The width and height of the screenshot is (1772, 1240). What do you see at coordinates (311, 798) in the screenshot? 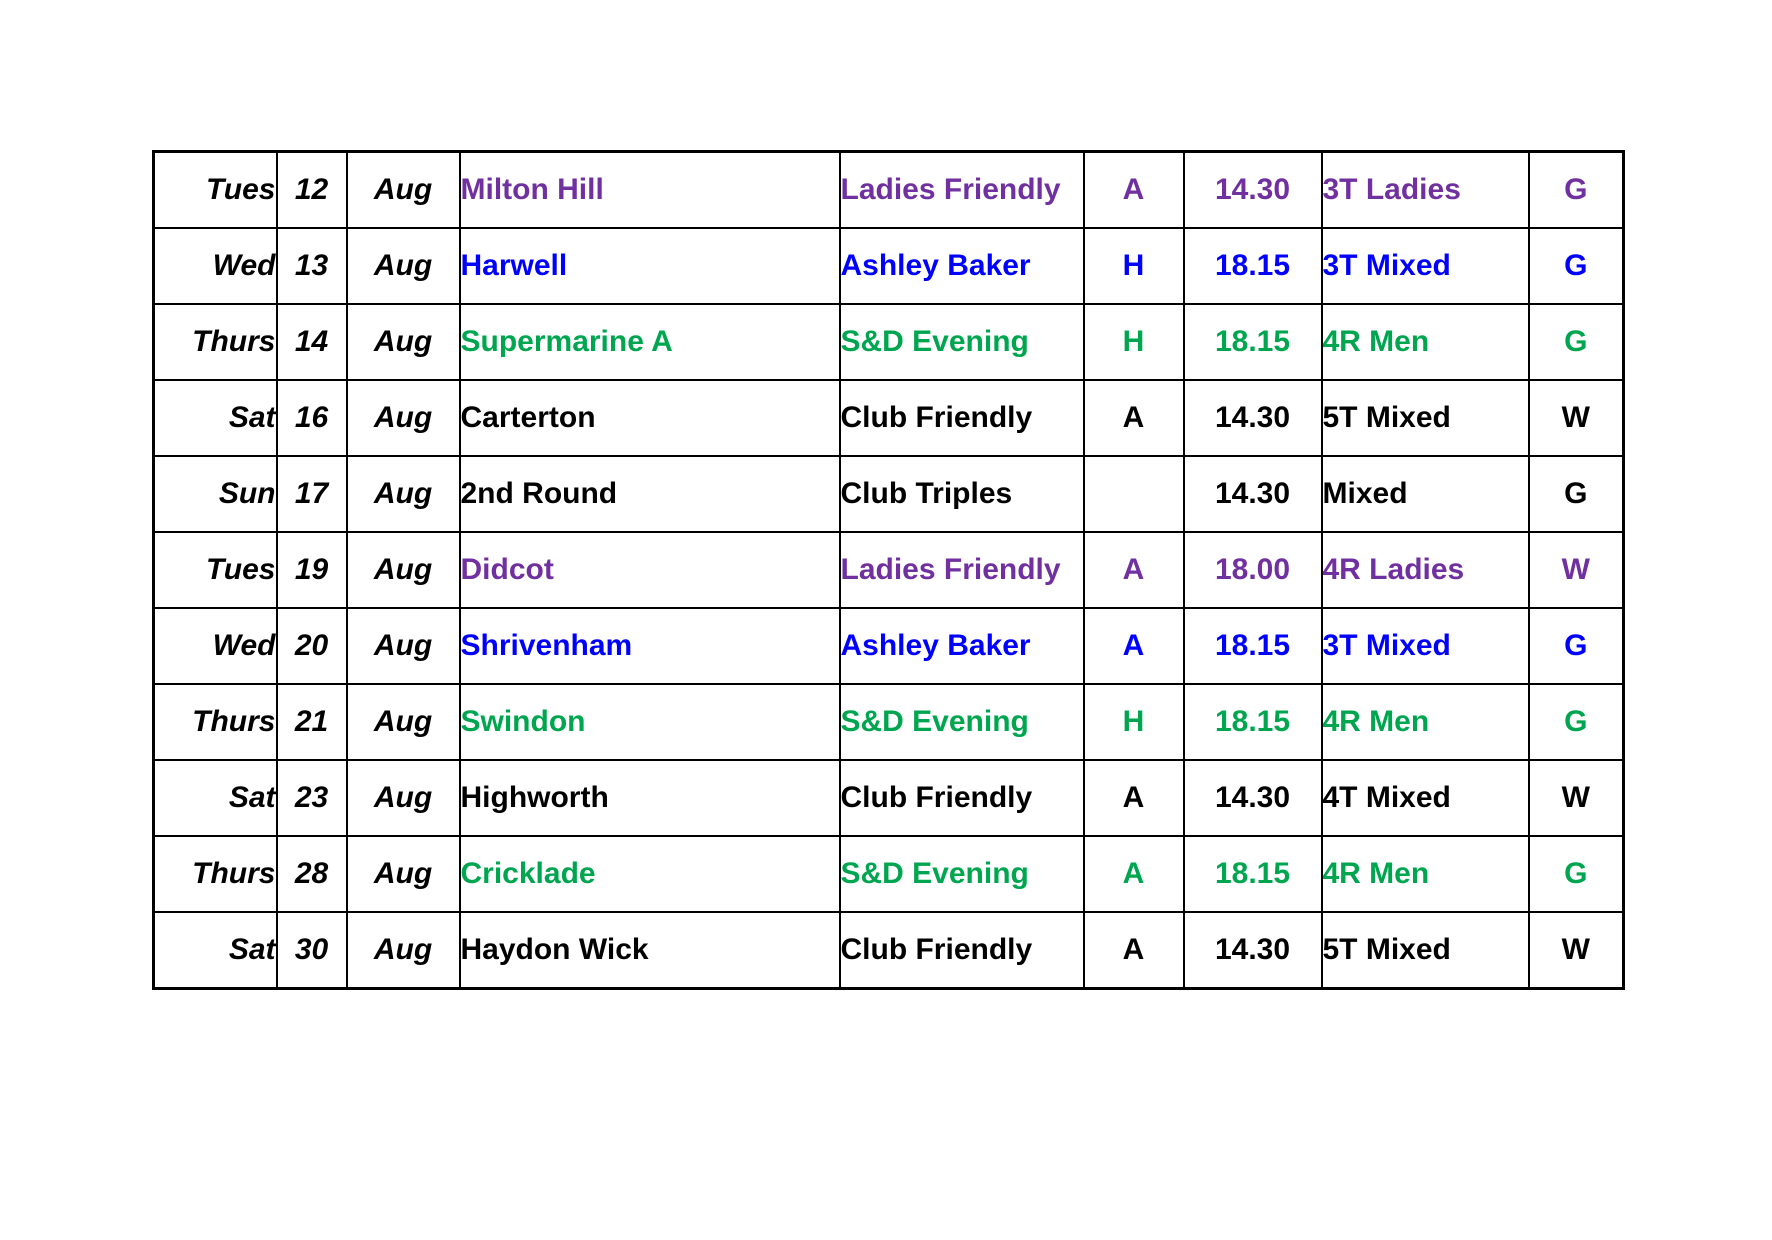
I see `cell-date: 23` at bounding box center [311, 798].